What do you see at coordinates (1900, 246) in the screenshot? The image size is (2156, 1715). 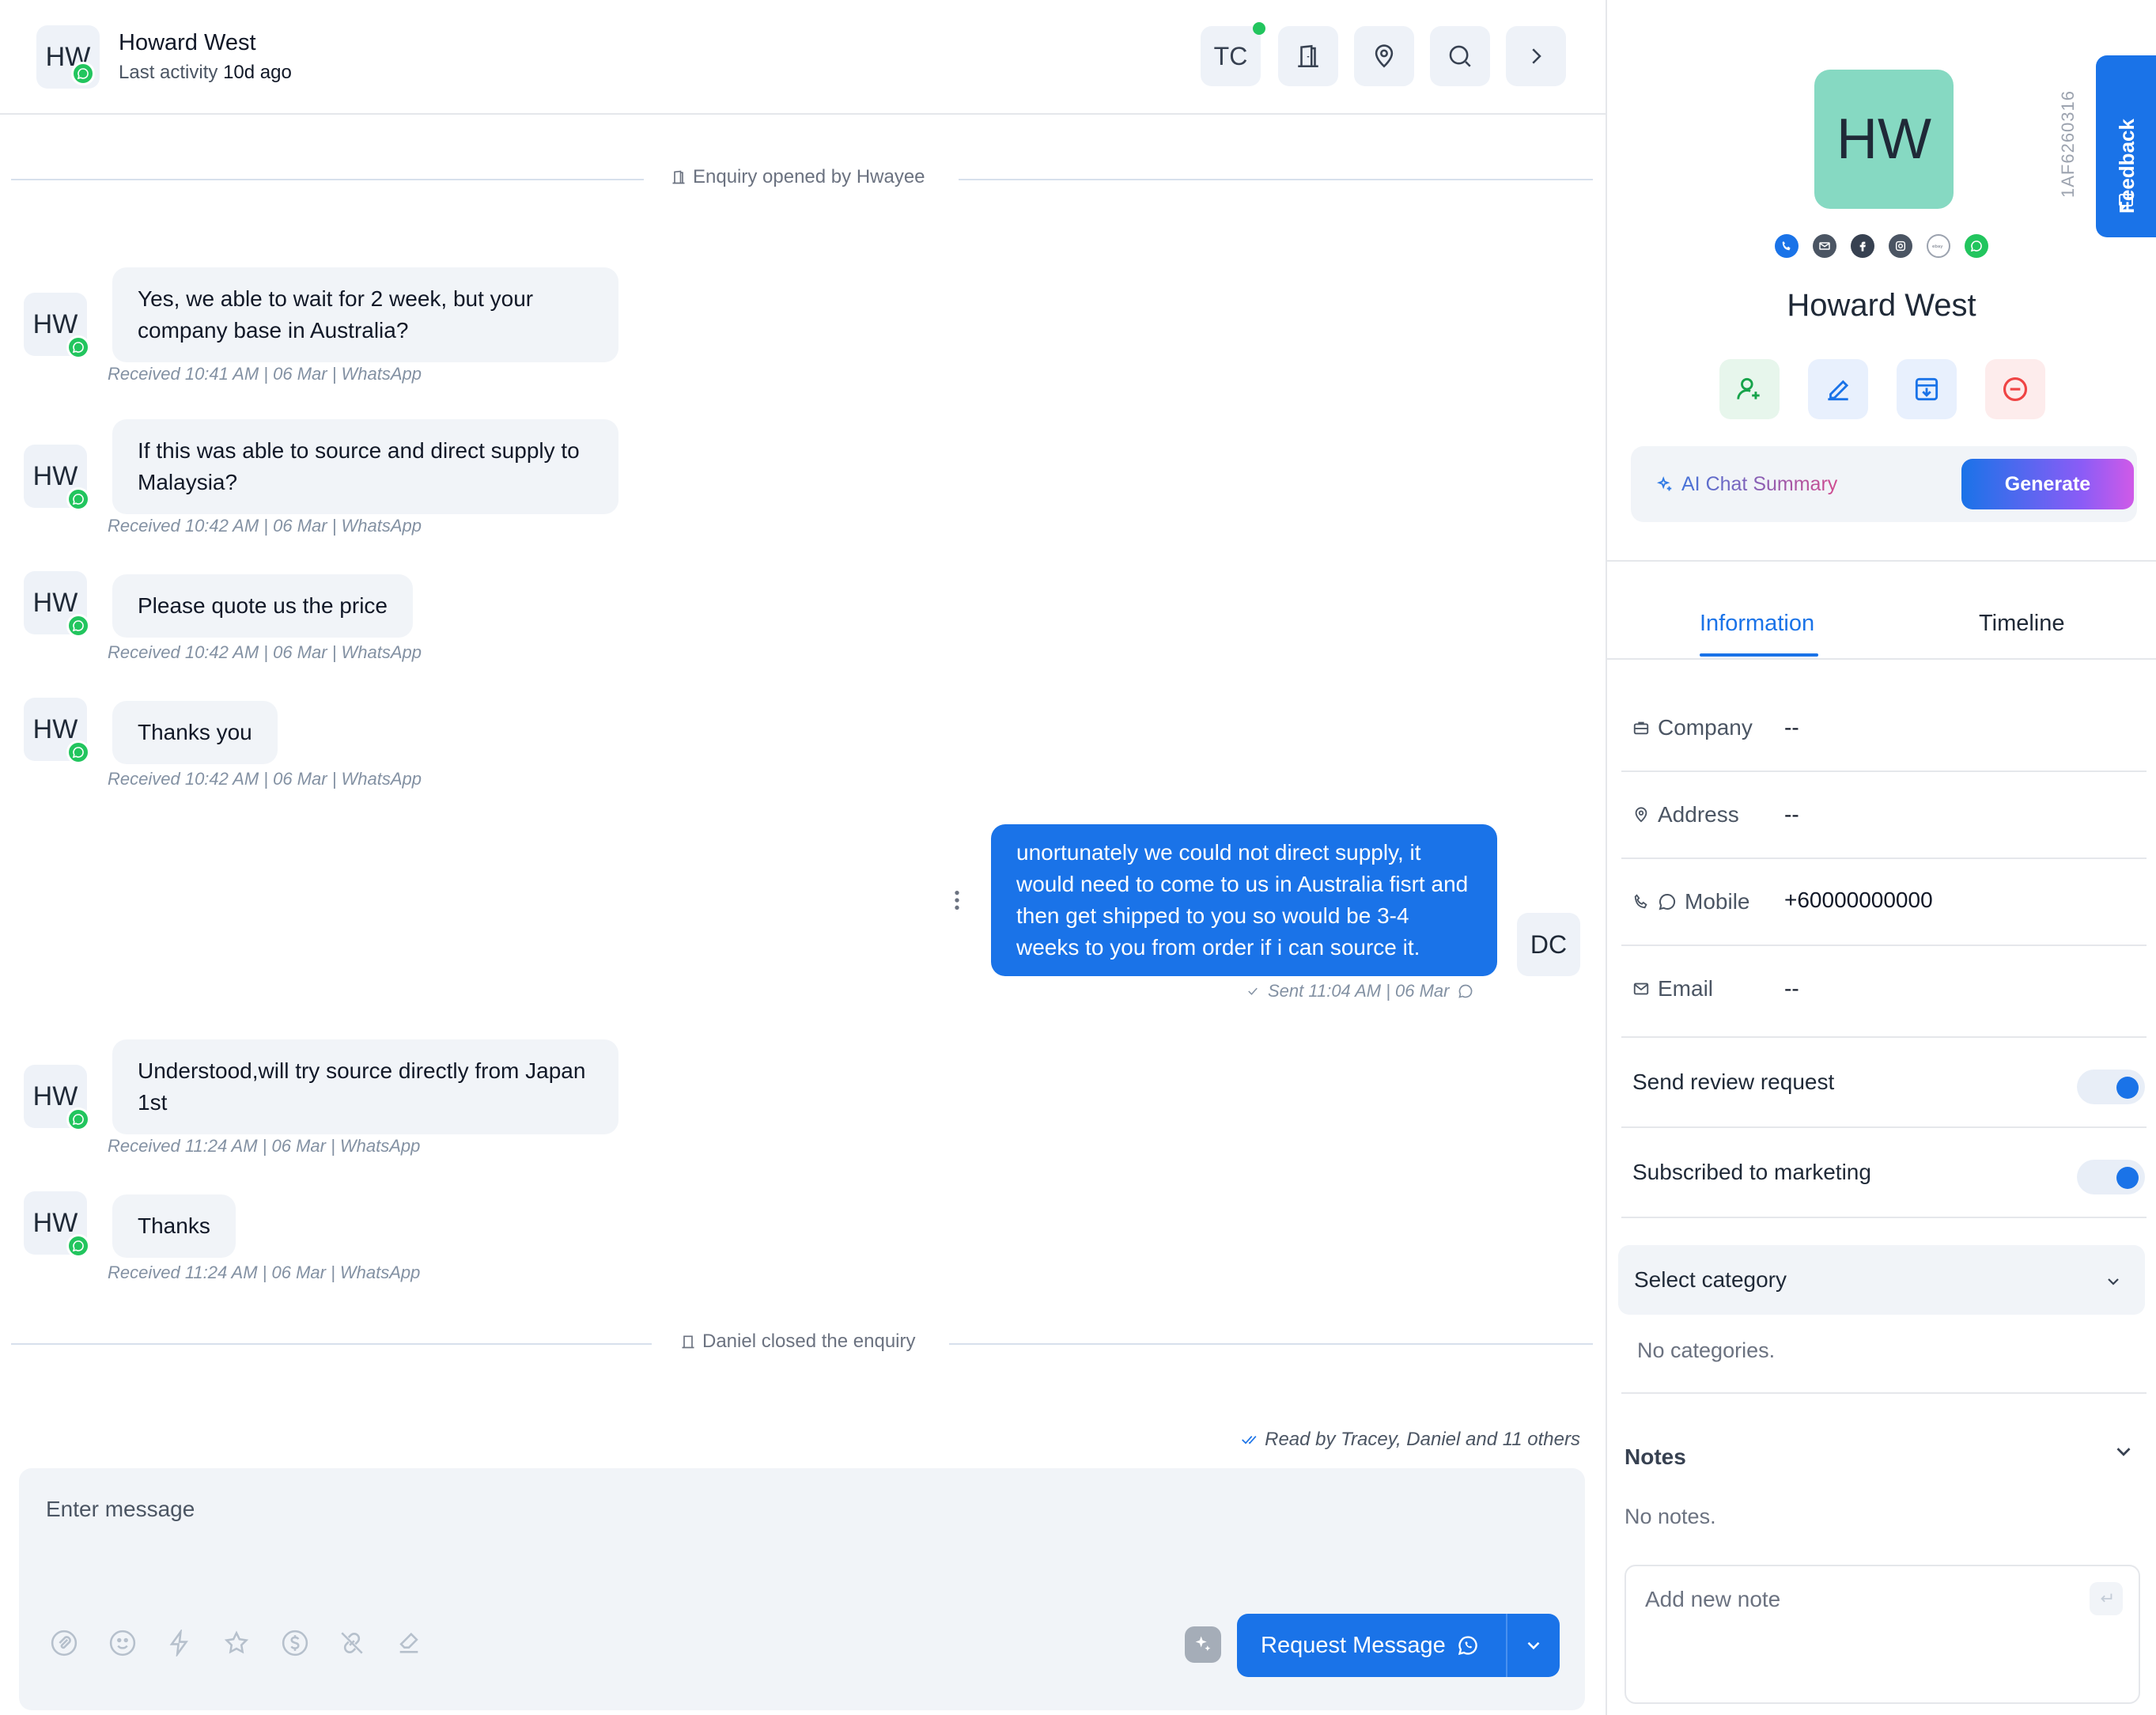 I see `instagram-channel-icon` at bounding box center [1900, 246].